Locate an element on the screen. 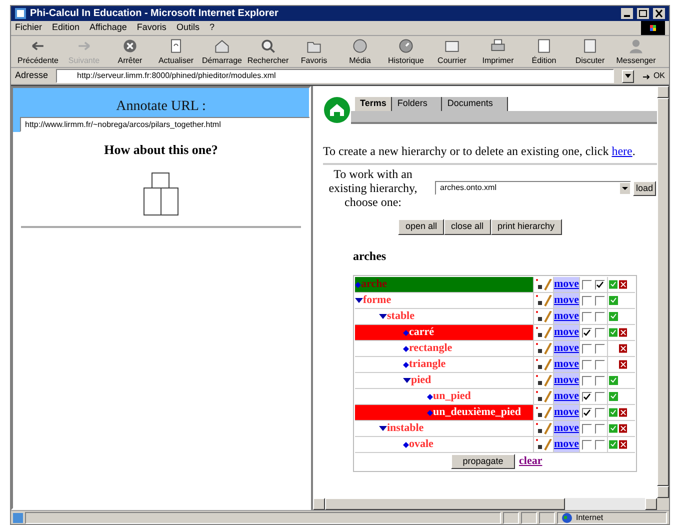  maximize-icon is located at coordinates (643, 13).